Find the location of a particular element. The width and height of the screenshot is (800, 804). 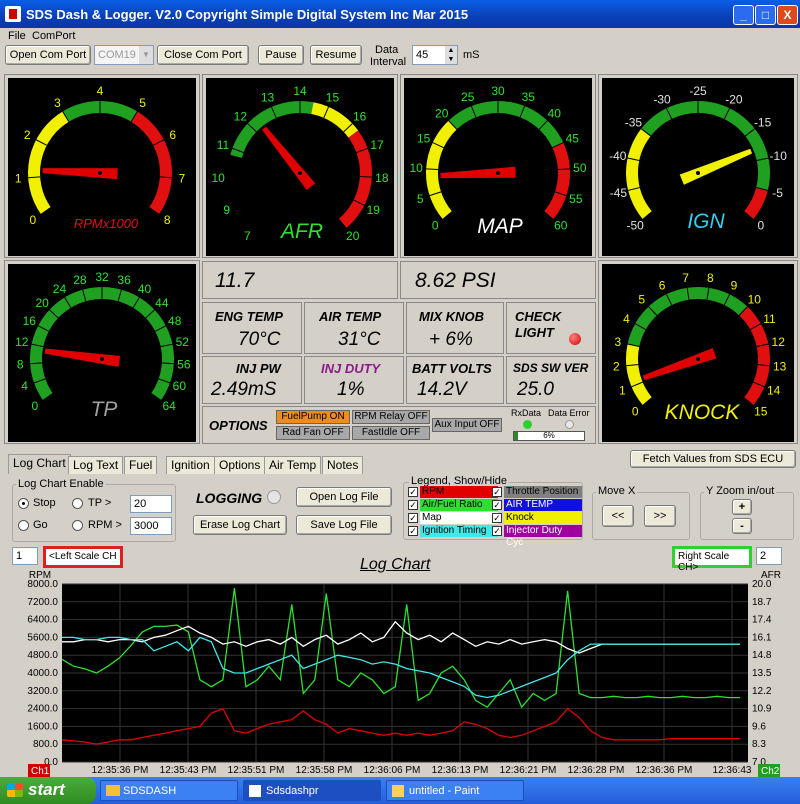

legend-throttle: Throttle Position is located at coordinates (543, 492).